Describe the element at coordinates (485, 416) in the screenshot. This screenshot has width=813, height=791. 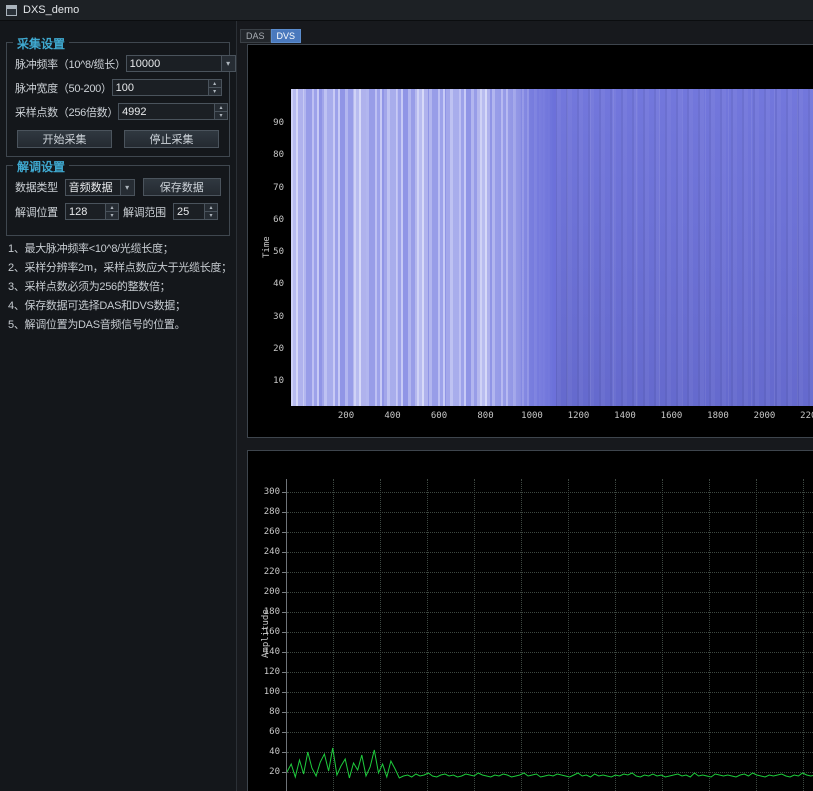
I see `x-tick-label: 800` at that location.